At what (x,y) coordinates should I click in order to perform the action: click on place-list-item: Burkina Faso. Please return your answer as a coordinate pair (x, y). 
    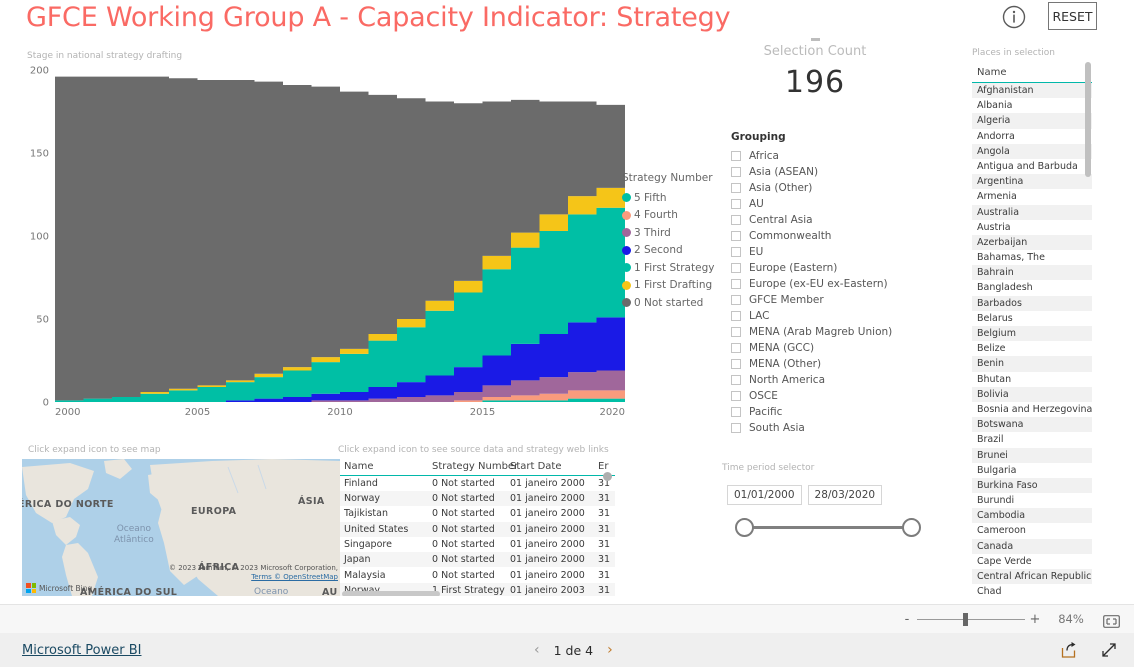
    Looking at the image, I should click on (1032, 485).